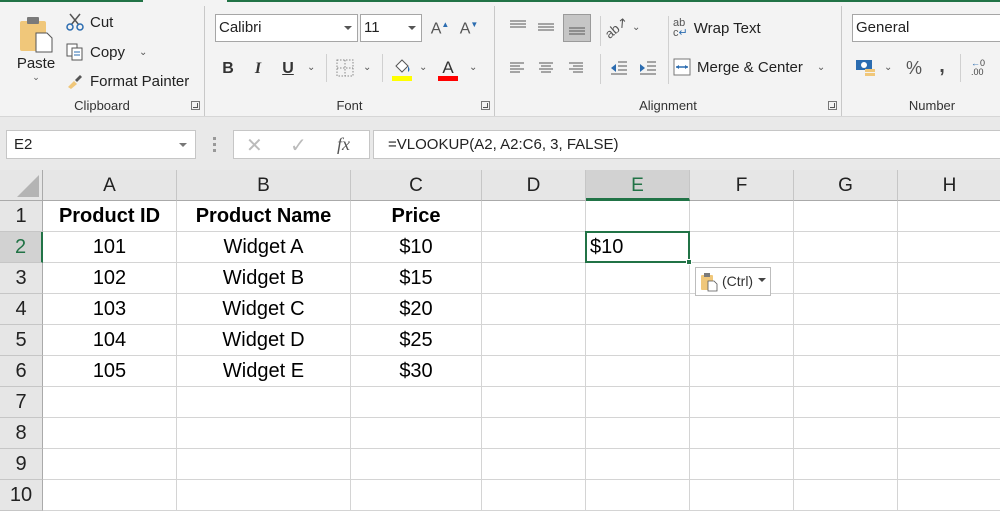  Describe the element at coordinates (367, 67) in the screenshot. I see `borders-chevron-icon: ⌄` at that location.